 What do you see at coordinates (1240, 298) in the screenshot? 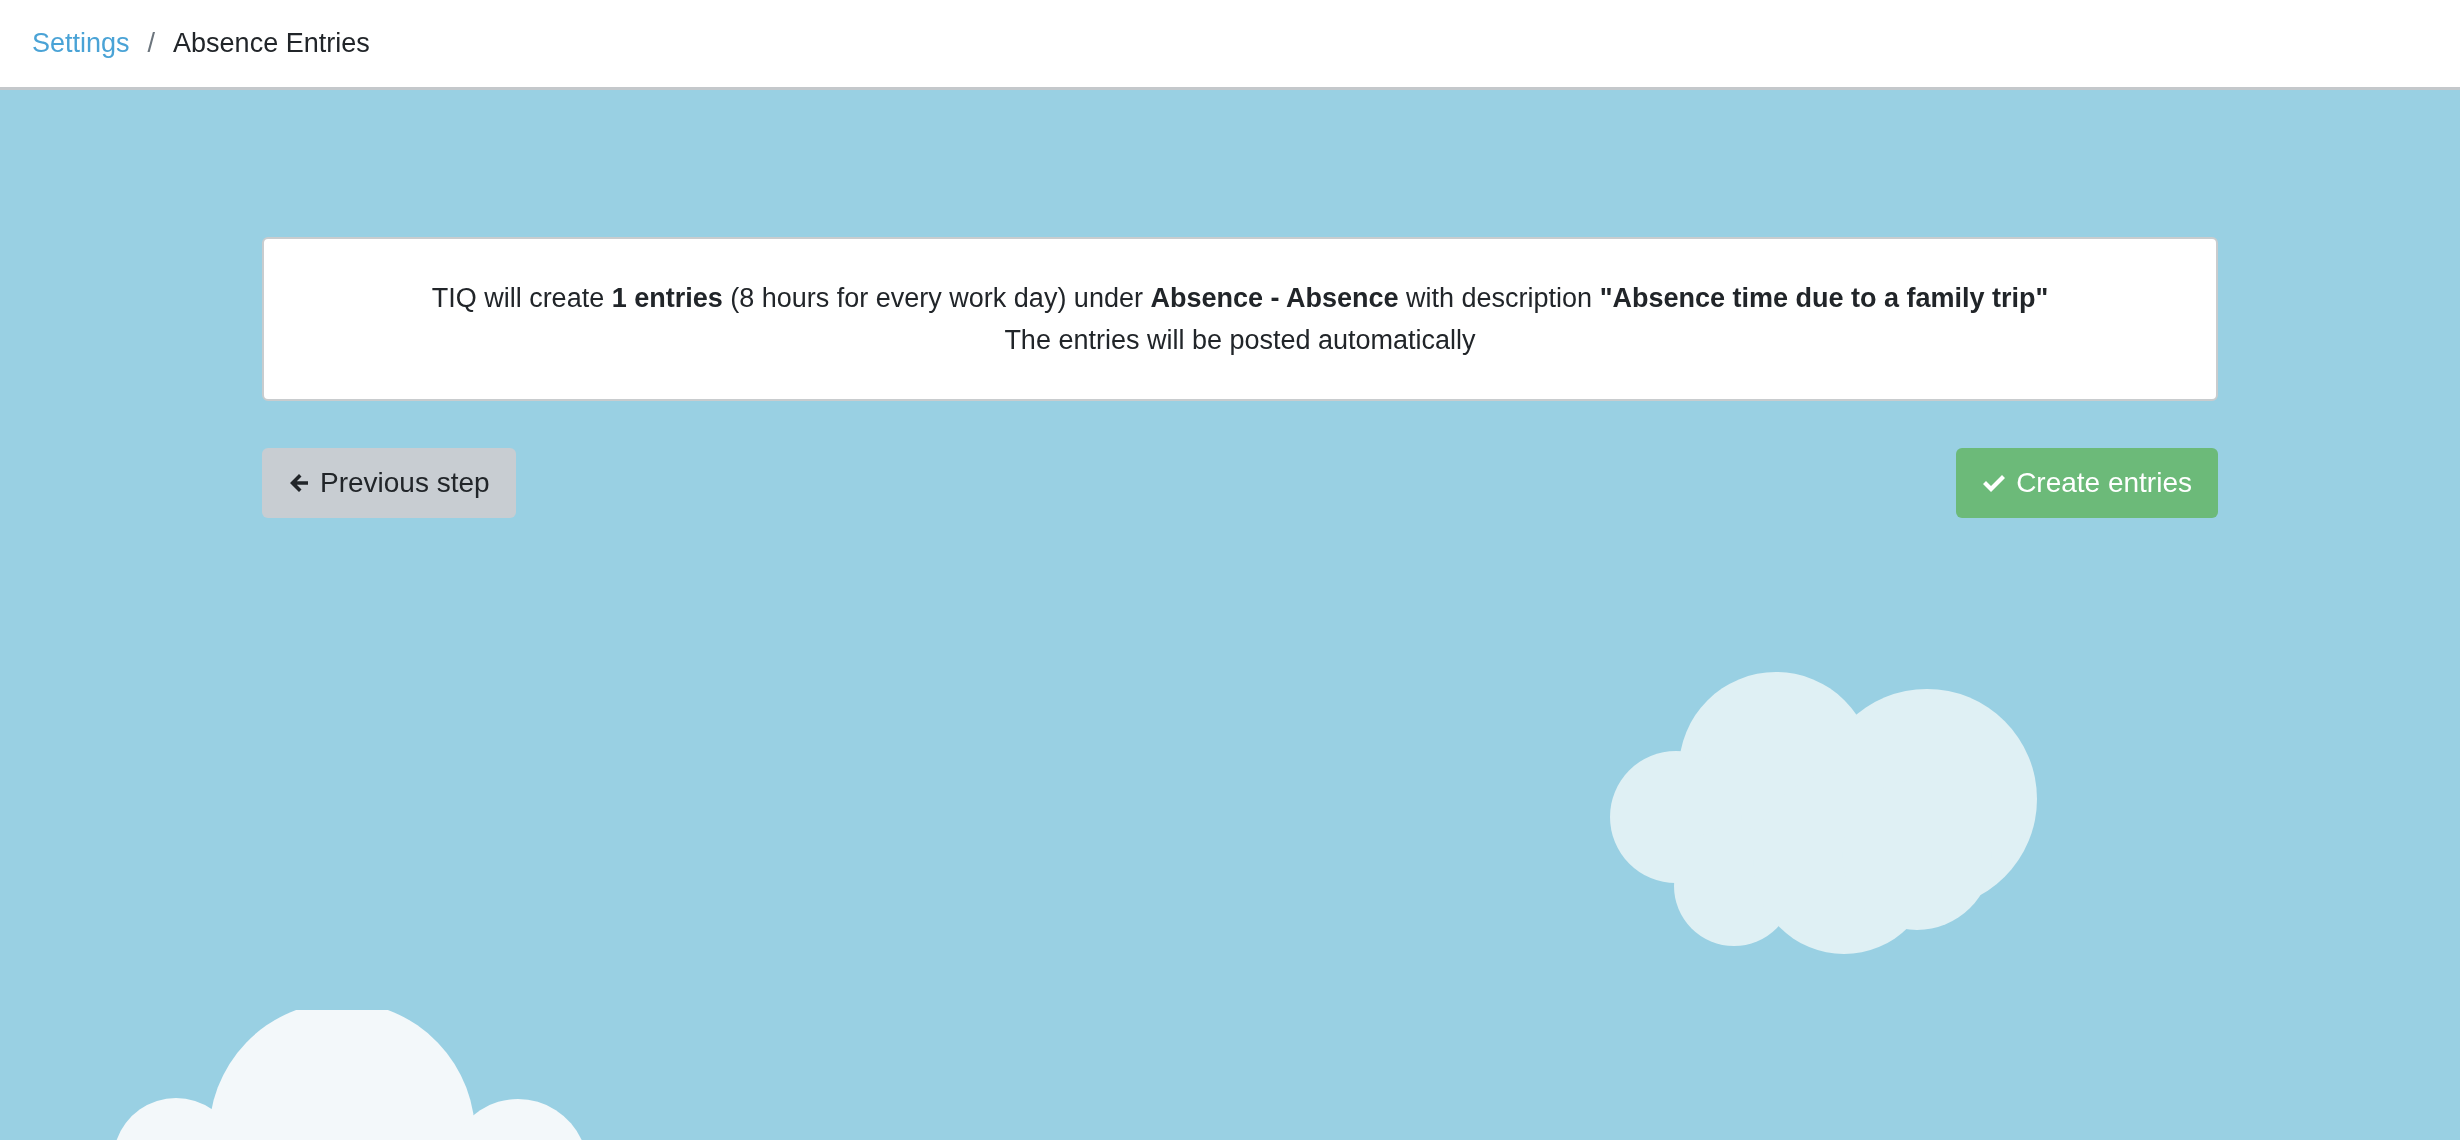
I see `summary-text: TIQ will create 1 entries (8 hours for every work day) under Absence - Absence with description "Absence time due to a family trip"` at bounding box center [1240, 298].